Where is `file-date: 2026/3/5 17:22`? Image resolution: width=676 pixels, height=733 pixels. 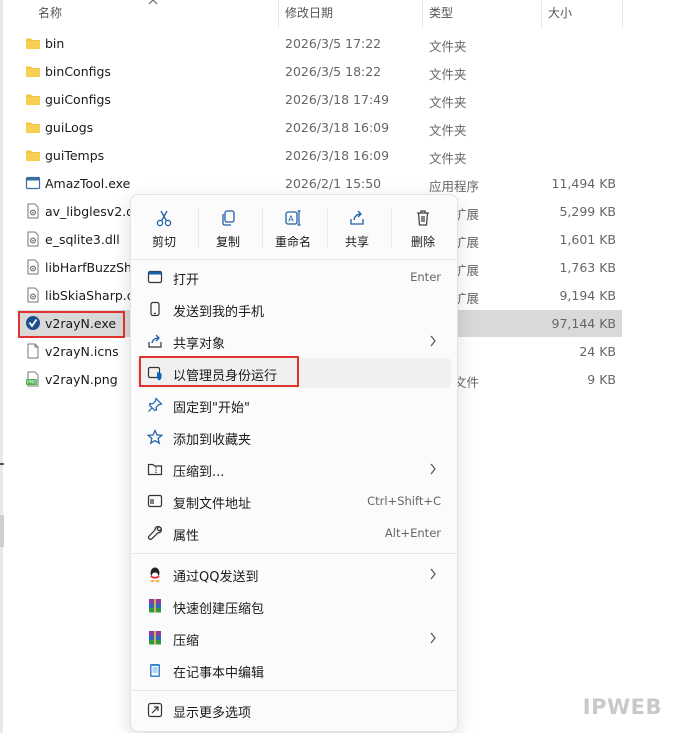 file-date: 2026/3/5 17:22 is located at coordinates (333, 43).